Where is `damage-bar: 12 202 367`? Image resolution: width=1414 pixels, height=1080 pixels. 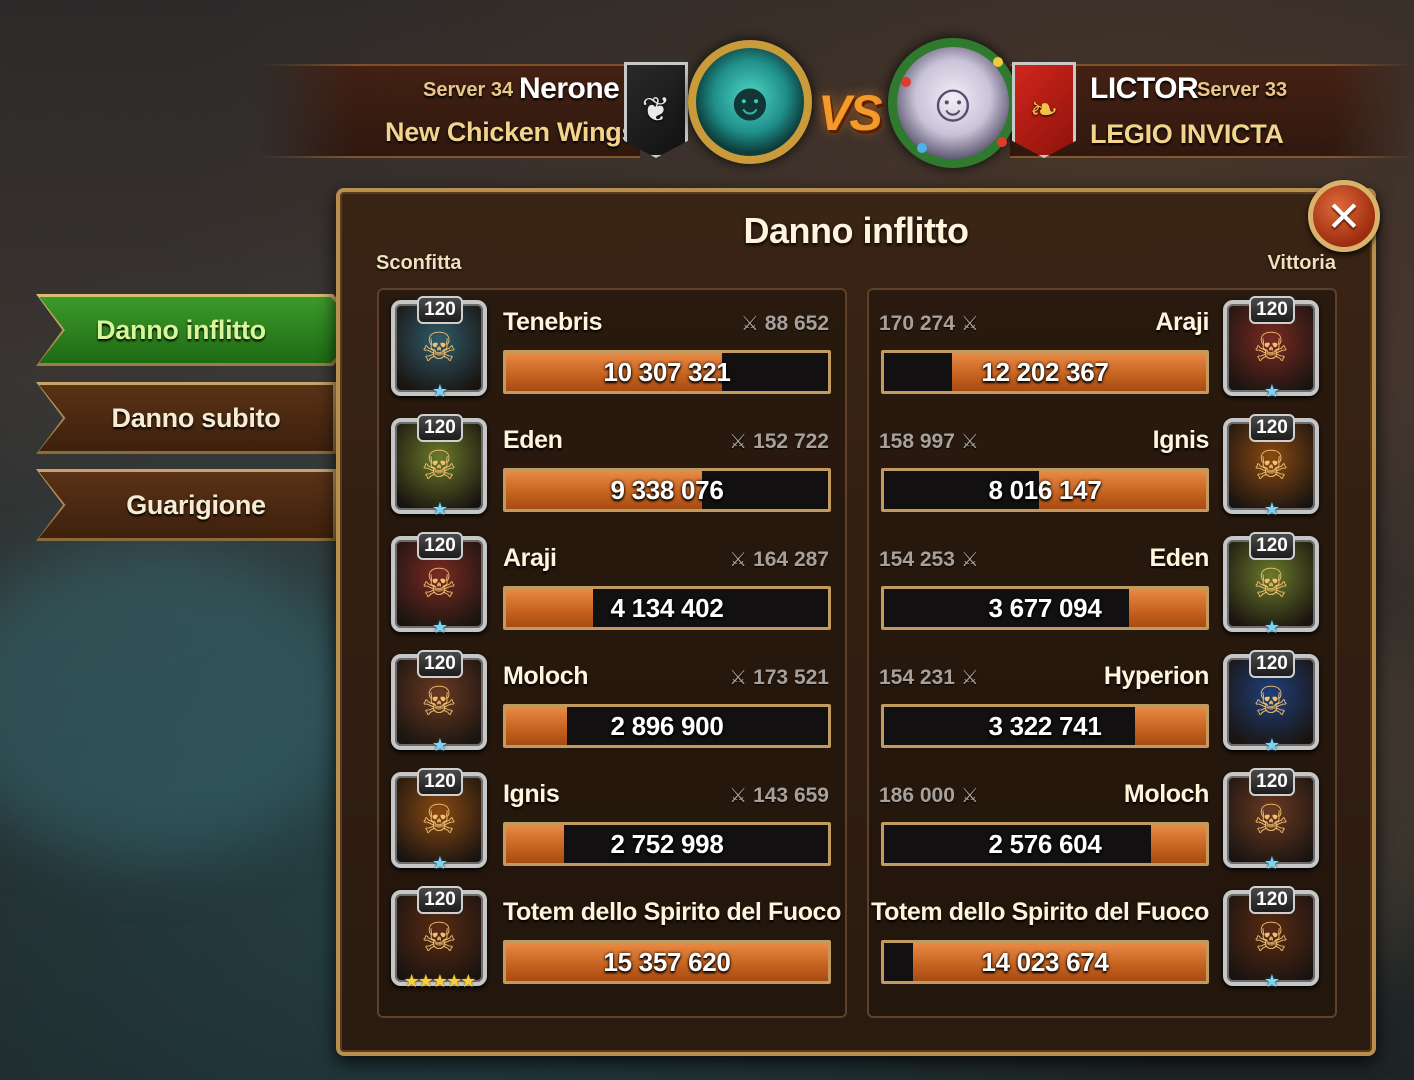
damage-bar: 12 202 367 is located at coordinates (1045, 372).